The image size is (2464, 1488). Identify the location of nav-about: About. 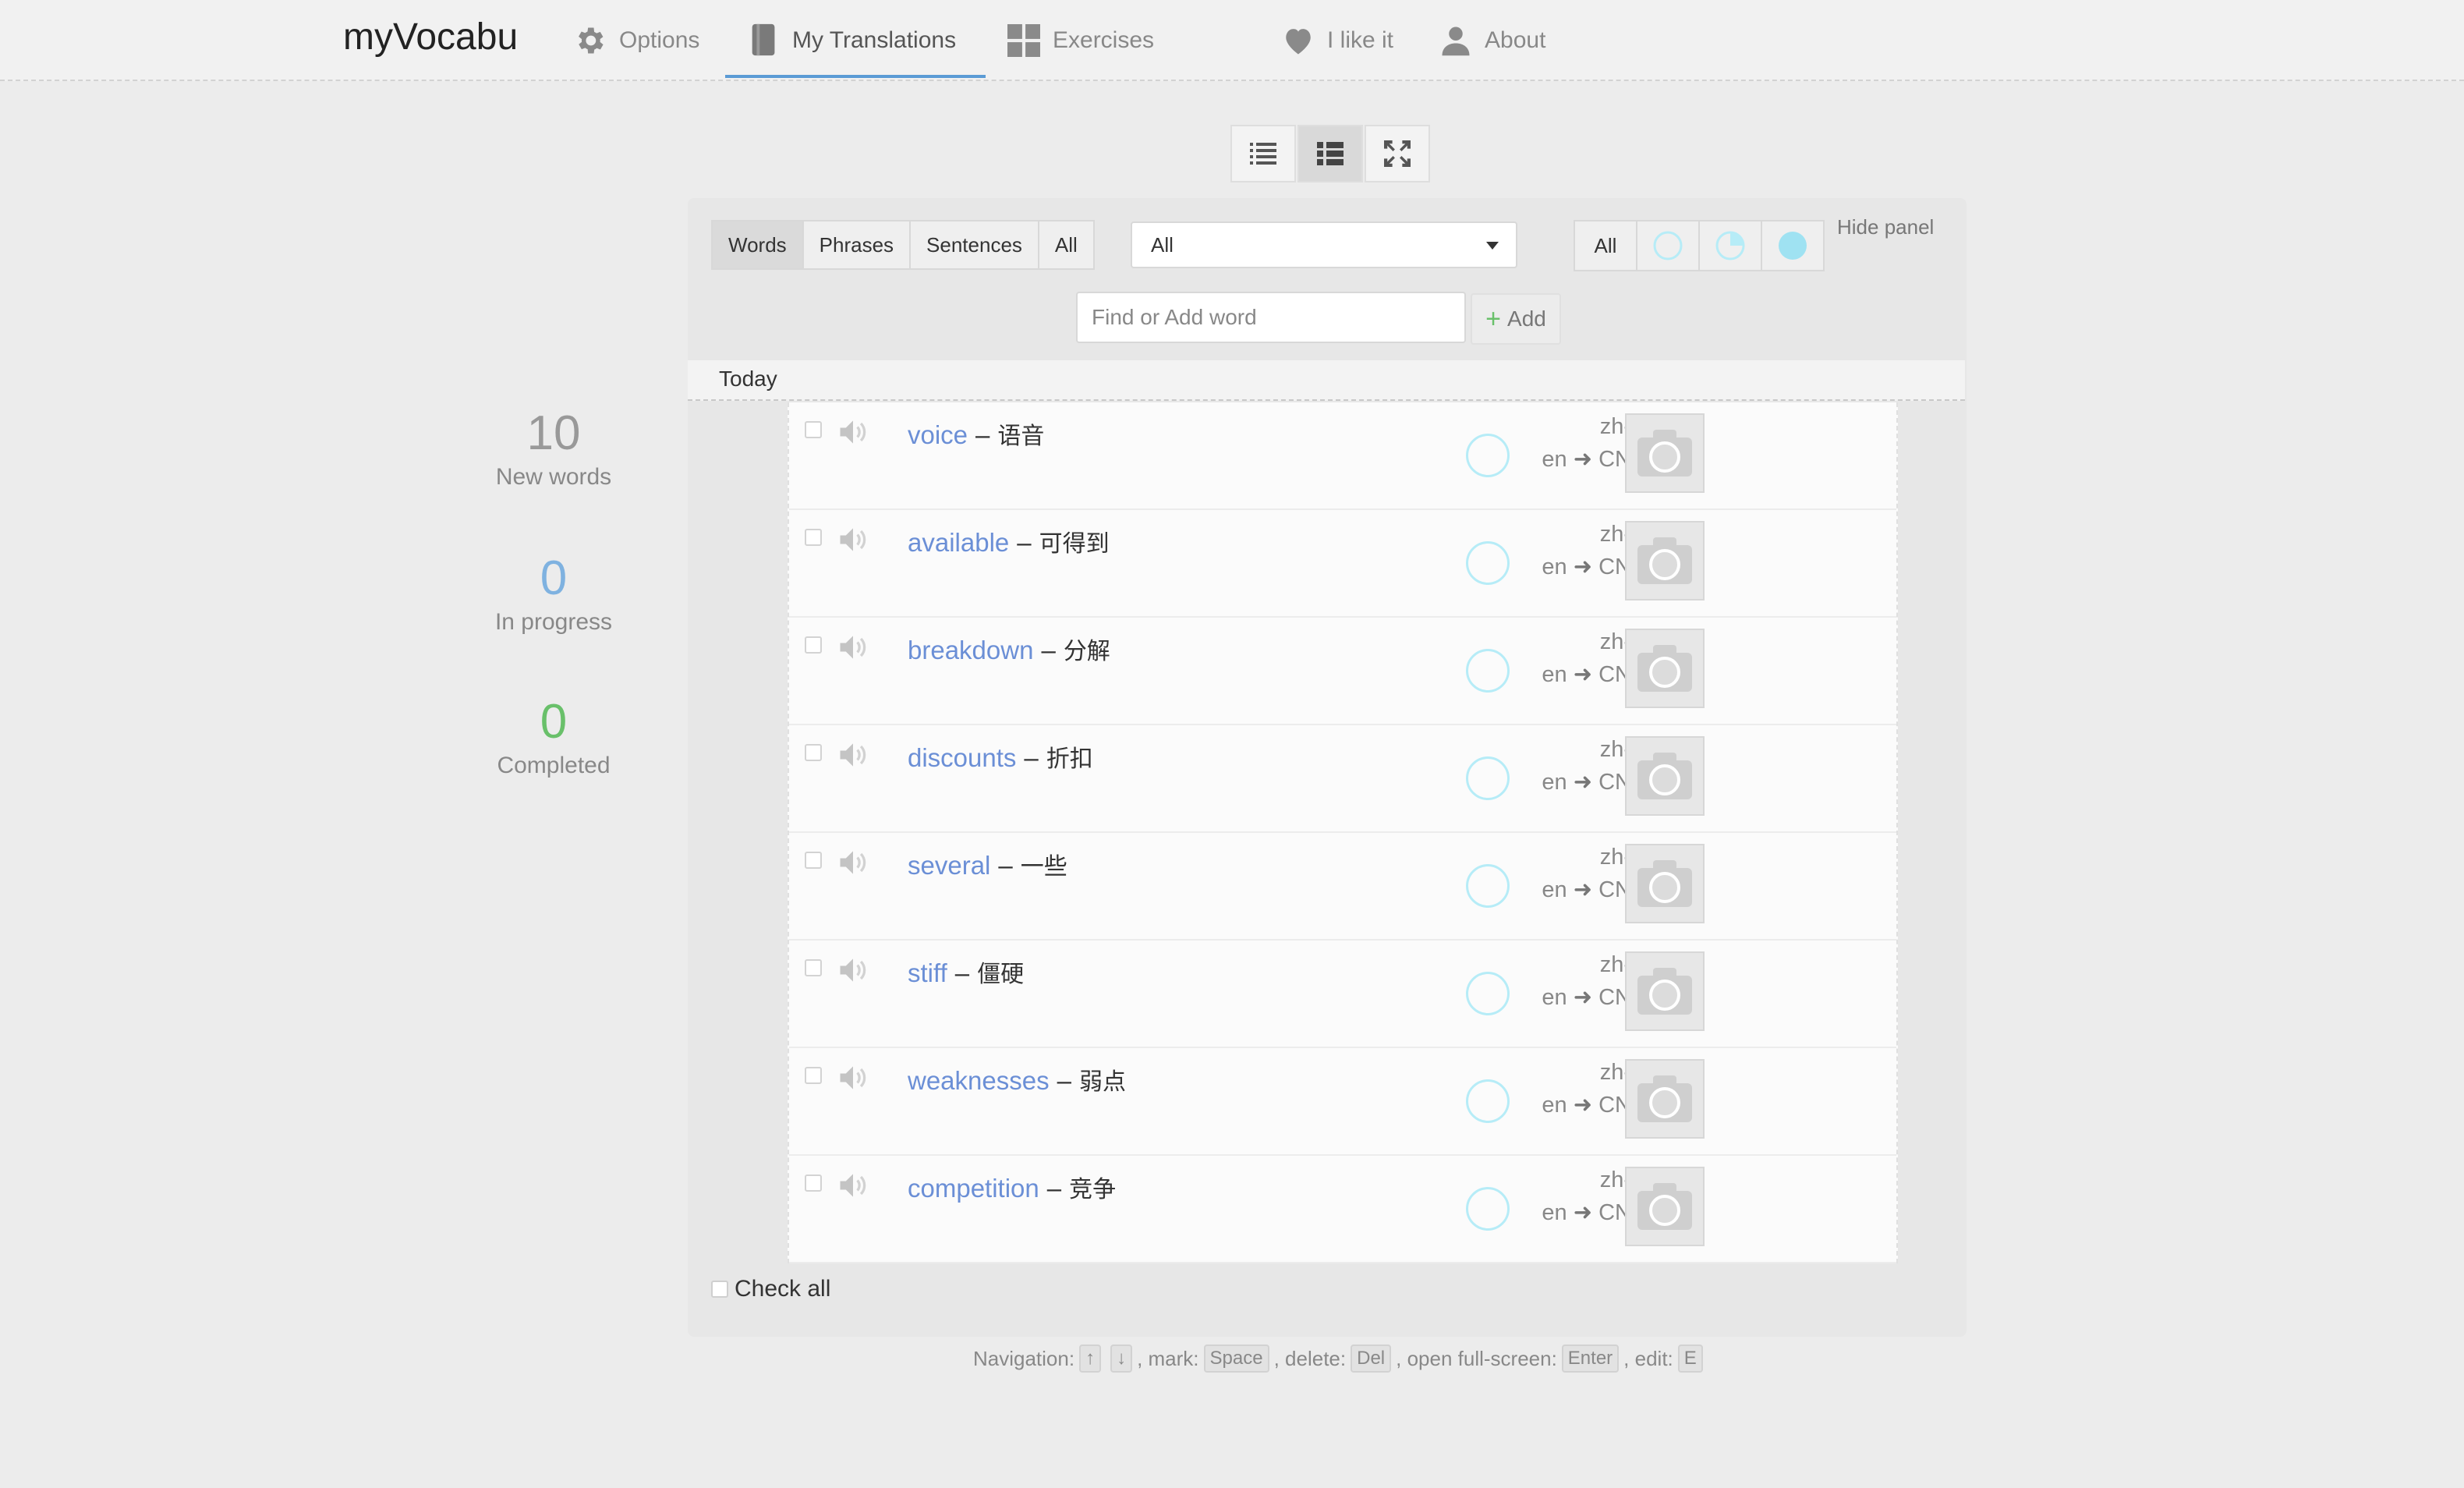
(1492, 40).